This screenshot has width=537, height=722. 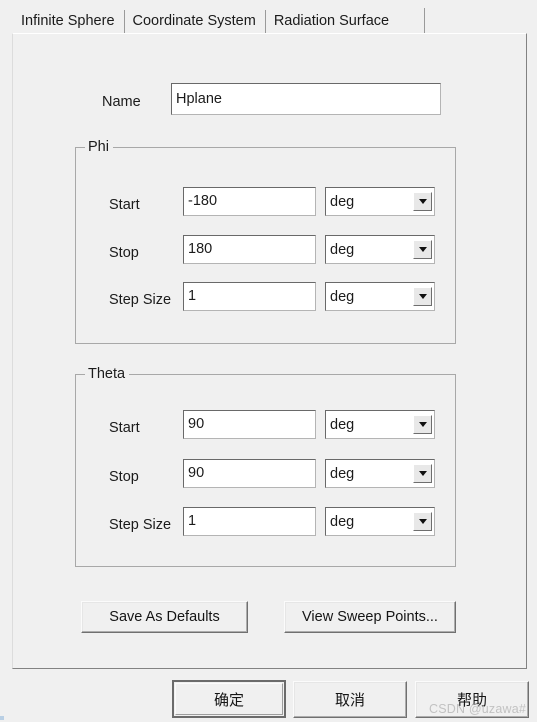 What do you see at coordinates (380, 521) in the screenshot?
I see `theta-step-size-unit-combo: deg` at bounding box center [380, 521].